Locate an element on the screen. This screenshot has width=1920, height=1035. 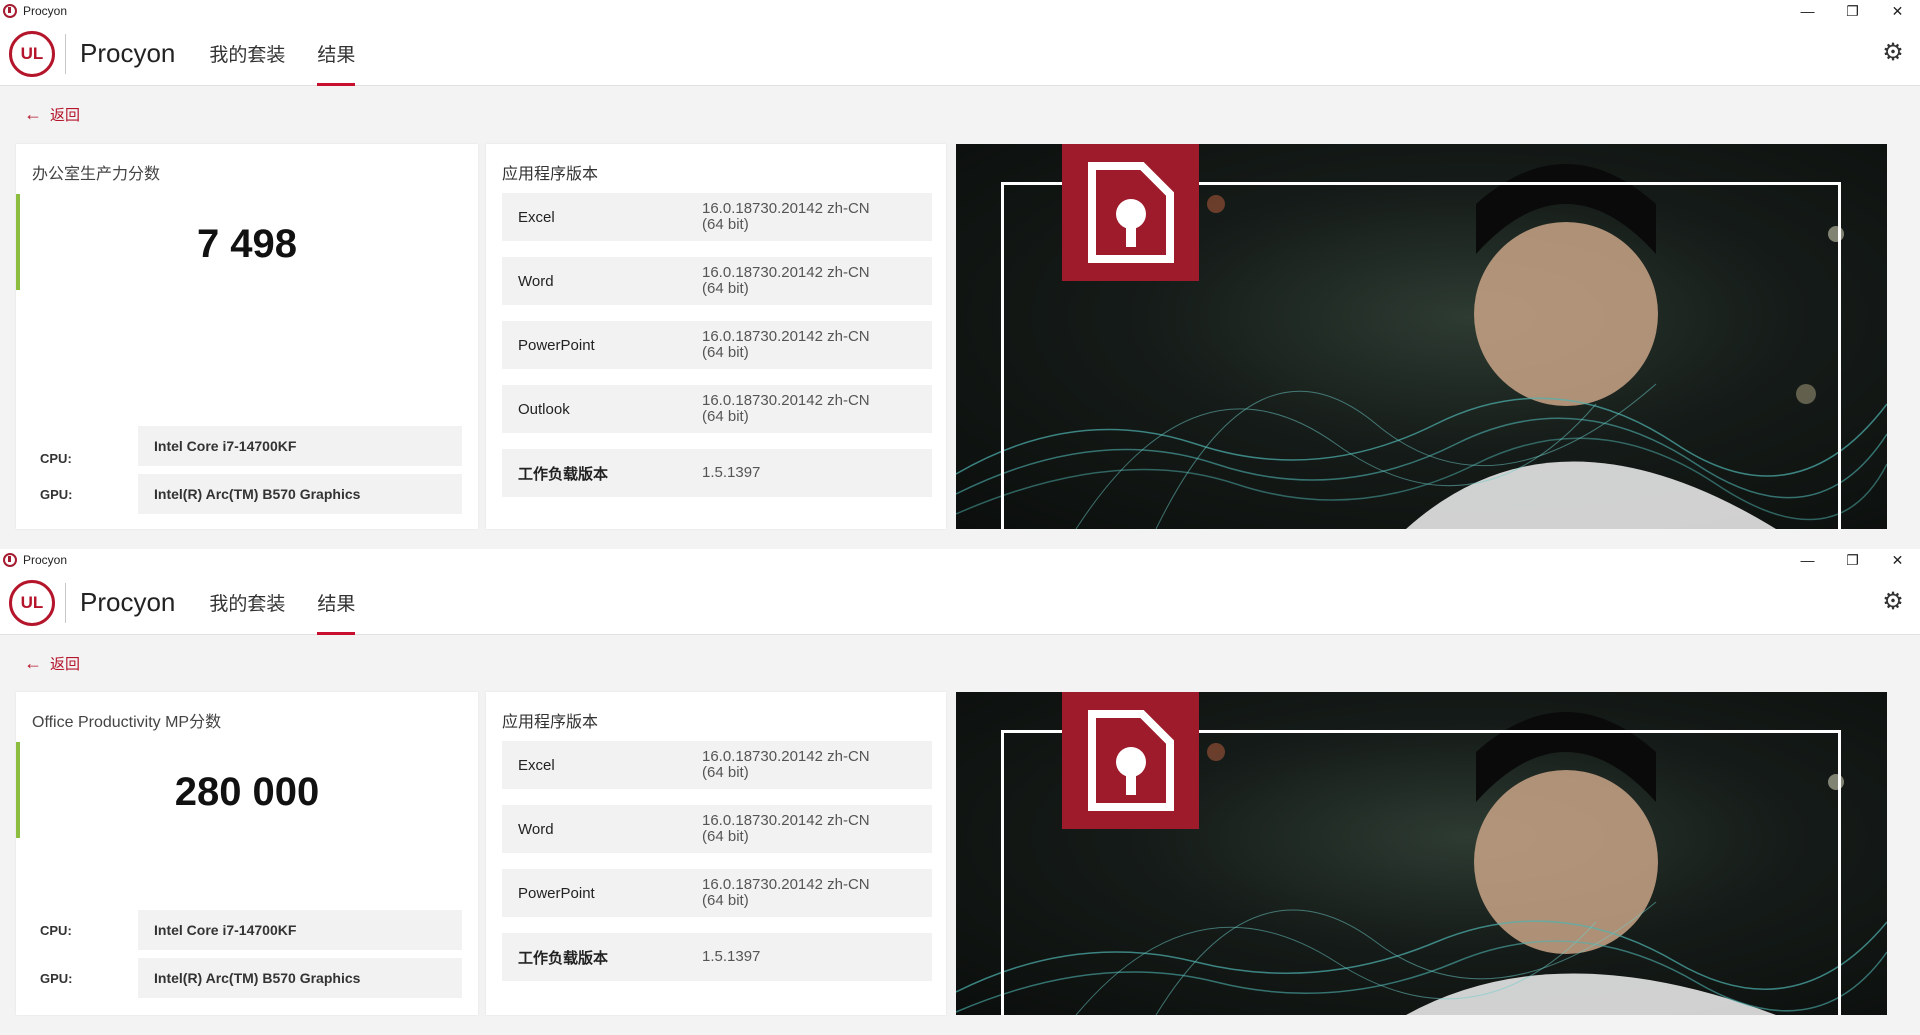
app-row-outlook: Outlook 16.0.18730.20142 zh-CN (64 bit) is located at coordinates (717, 409).